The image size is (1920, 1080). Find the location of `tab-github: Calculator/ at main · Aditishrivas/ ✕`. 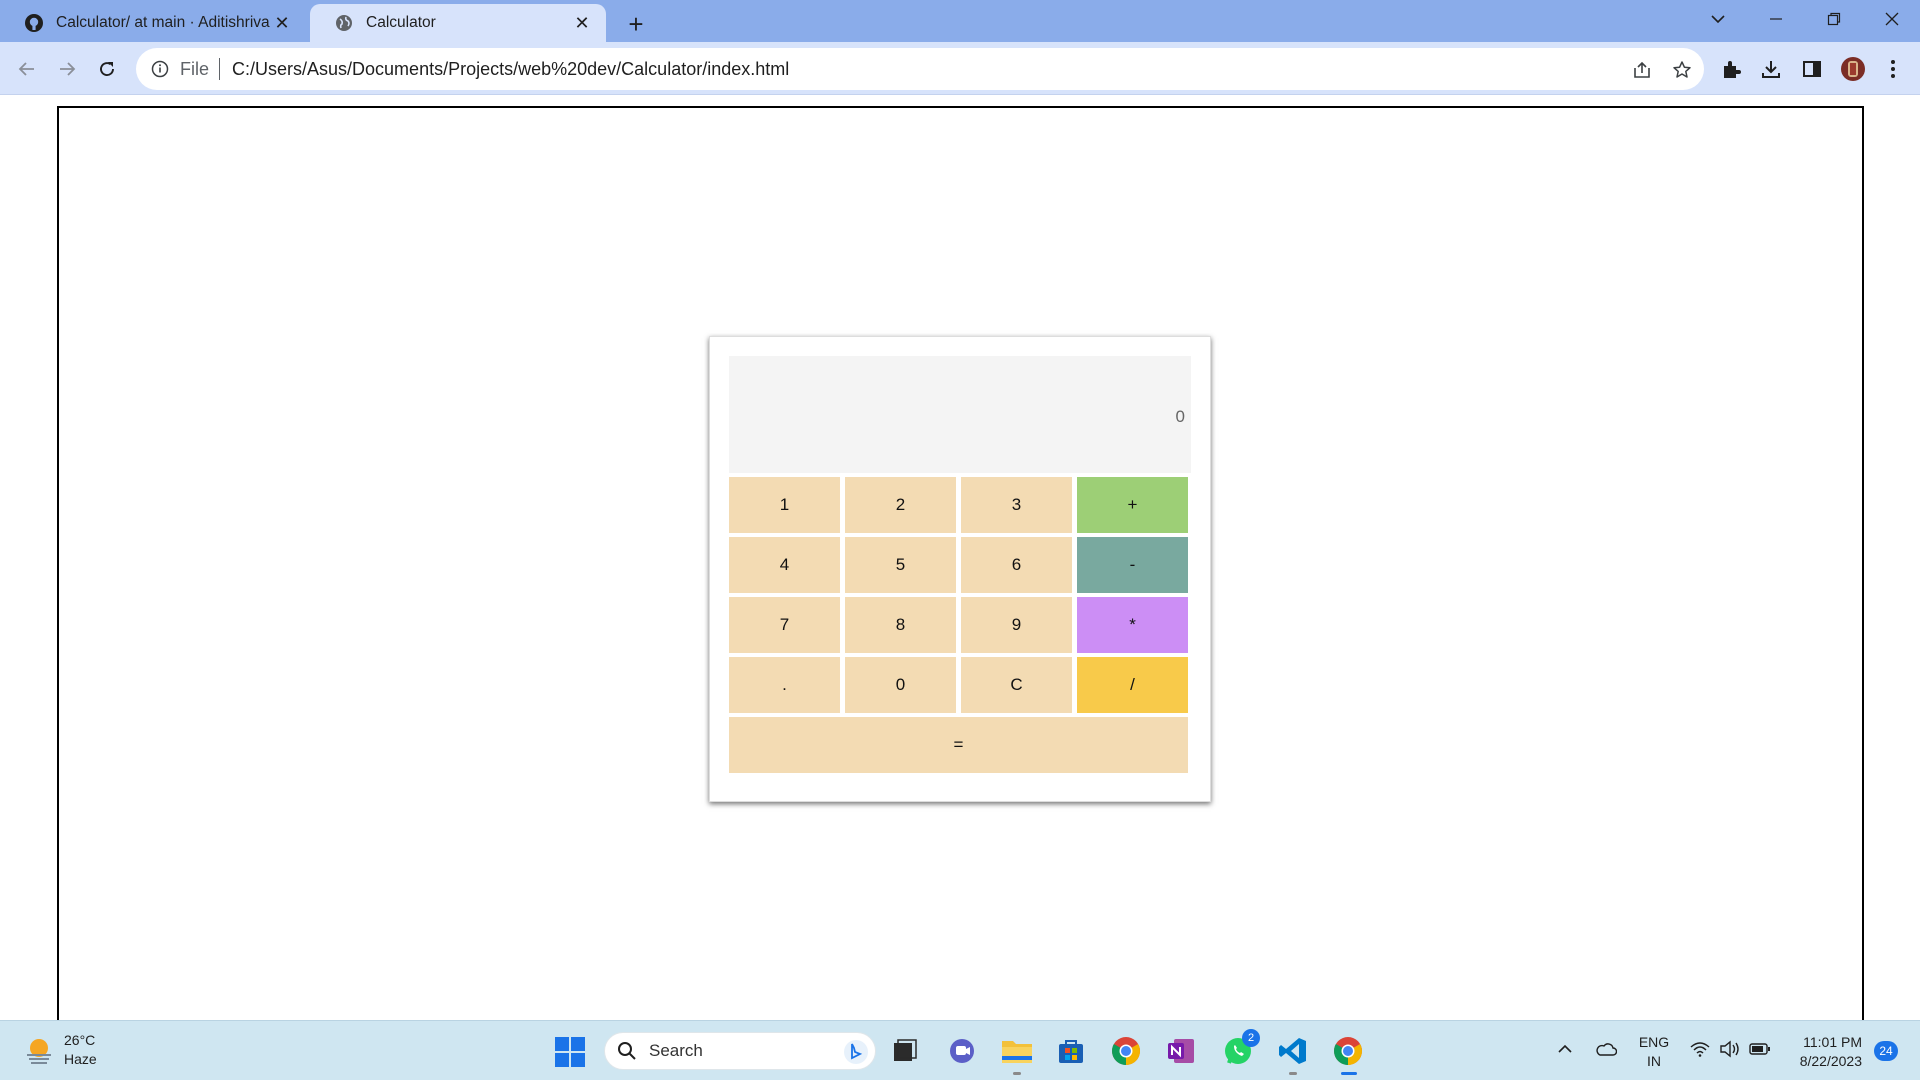

tab-github: Calculator/ at main · Aditishrivas/ ✕ is located at coordinates (153, 23).